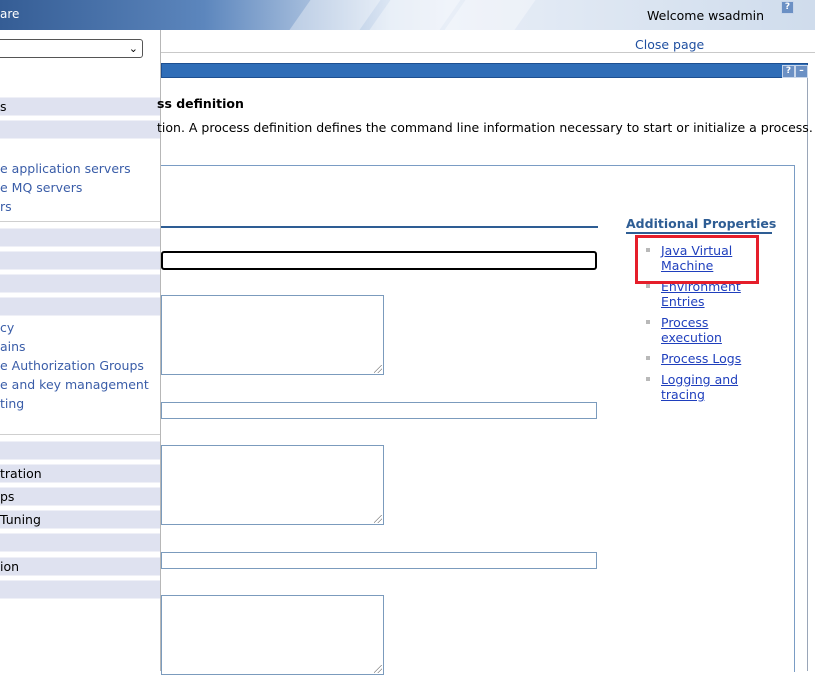 The image size is (815, 675). I want to click on panel-title-bar: ?, so click(484, 39).